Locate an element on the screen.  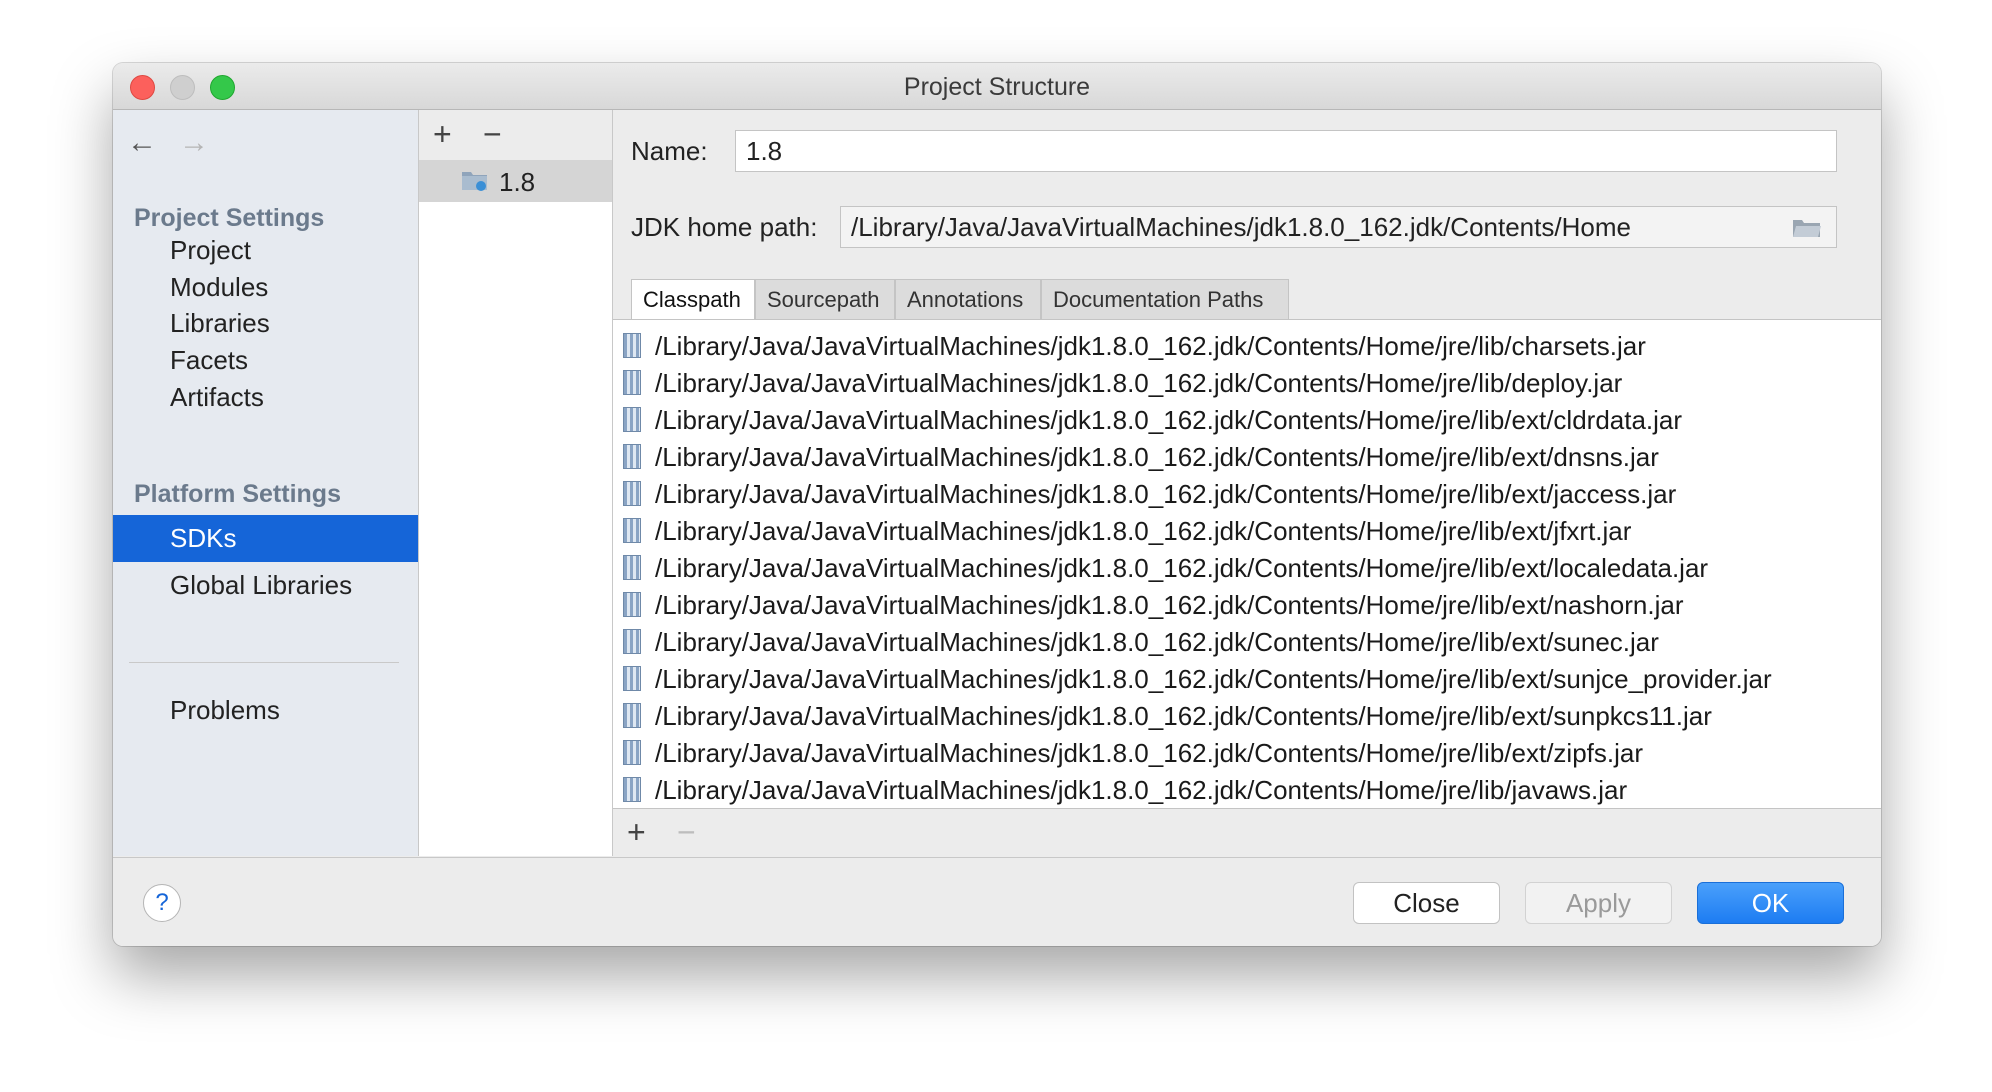
remove-sdk-icon: − is located at coordinates (492, 134).